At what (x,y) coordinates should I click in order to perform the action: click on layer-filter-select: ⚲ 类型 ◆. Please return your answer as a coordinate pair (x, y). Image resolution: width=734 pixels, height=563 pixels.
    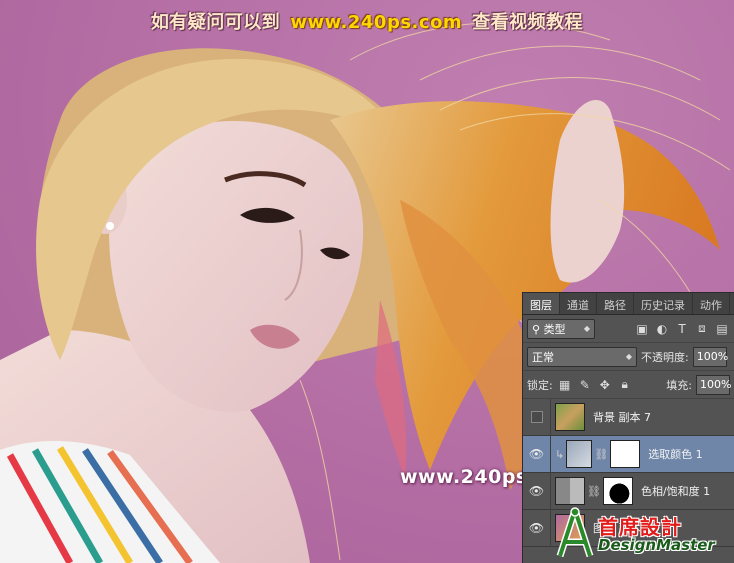
    Looking at the image, I should click on (561, 328).